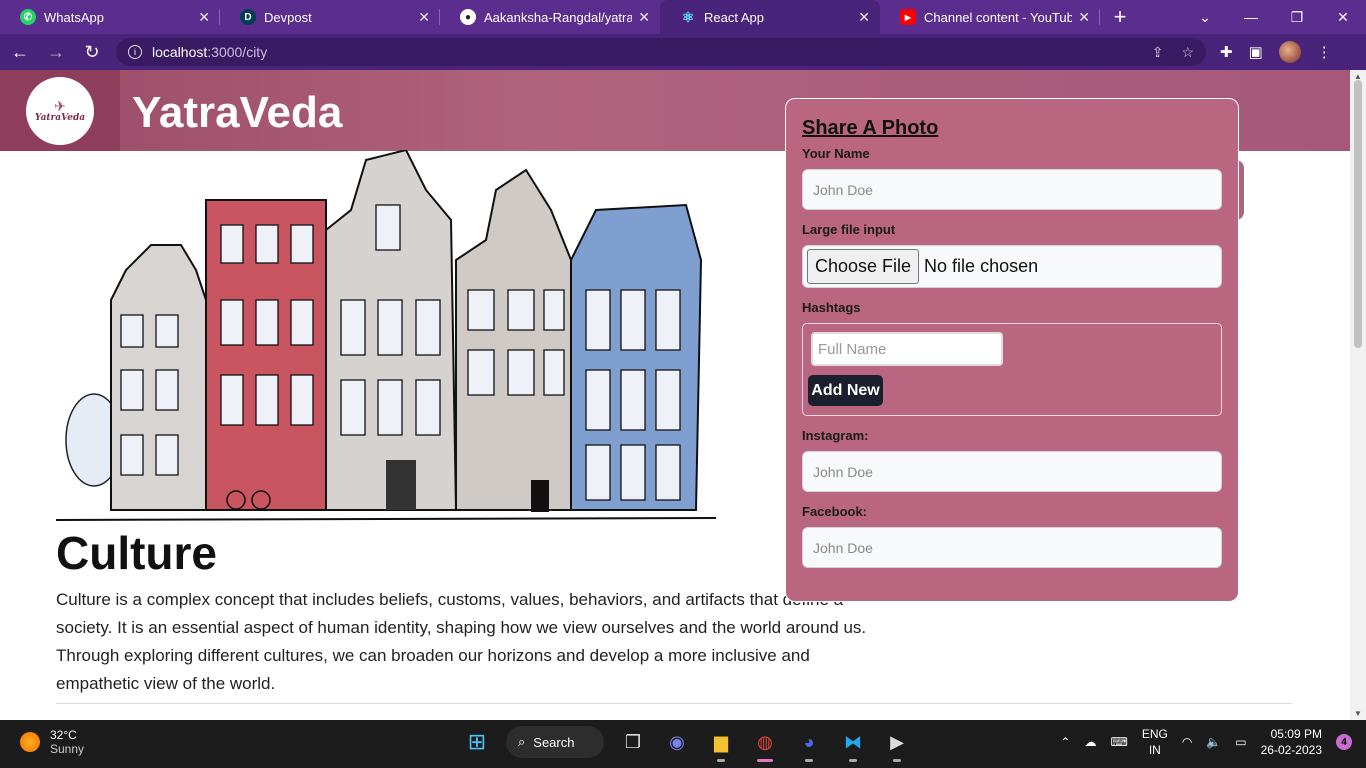  What do you see at coordinates (1291, 742) in the screenshot?
I see `clock: 05:09 PM 26-02-2023` at bounding box center [1291, 742].